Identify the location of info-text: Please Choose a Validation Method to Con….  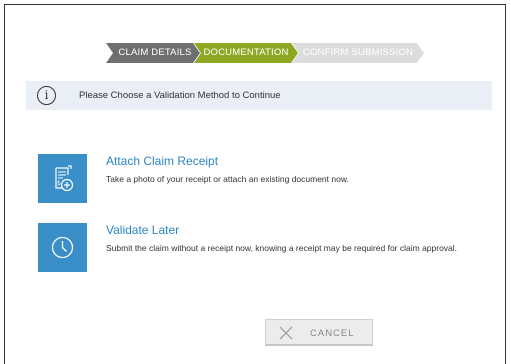
(180, 95).